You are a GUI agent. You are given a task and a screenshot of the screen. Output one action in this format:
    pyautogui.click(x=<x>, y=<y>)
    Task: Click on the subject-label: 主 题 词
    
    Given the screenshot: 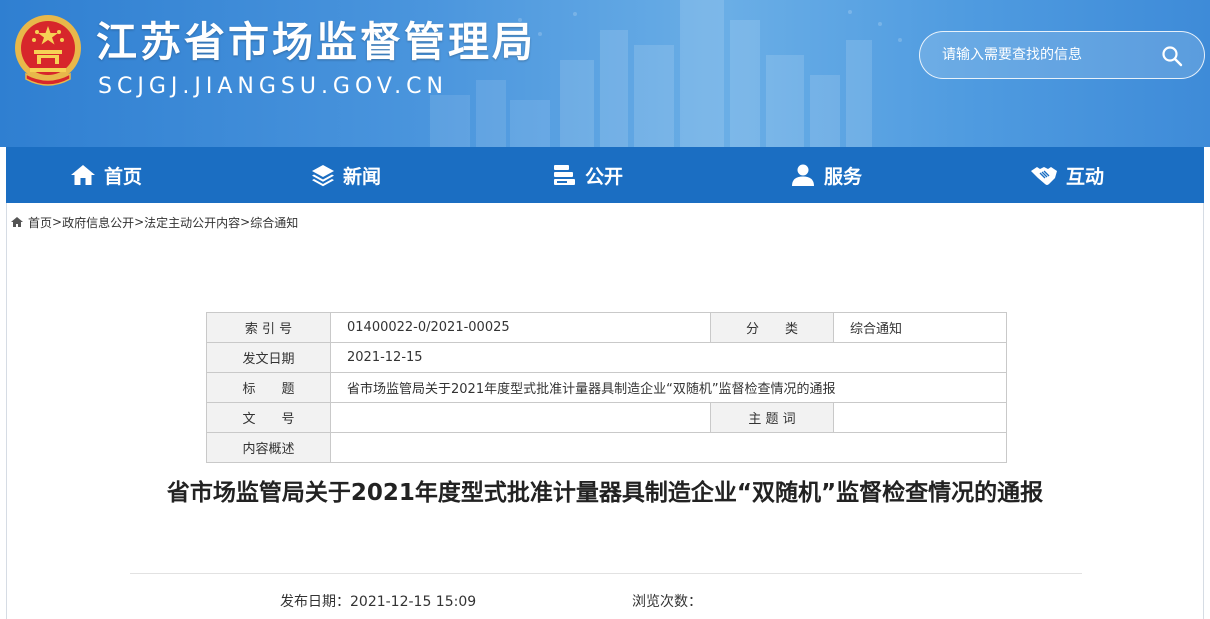 What is the action you would take?
    pyautogui.click(x=772, y=417)
    